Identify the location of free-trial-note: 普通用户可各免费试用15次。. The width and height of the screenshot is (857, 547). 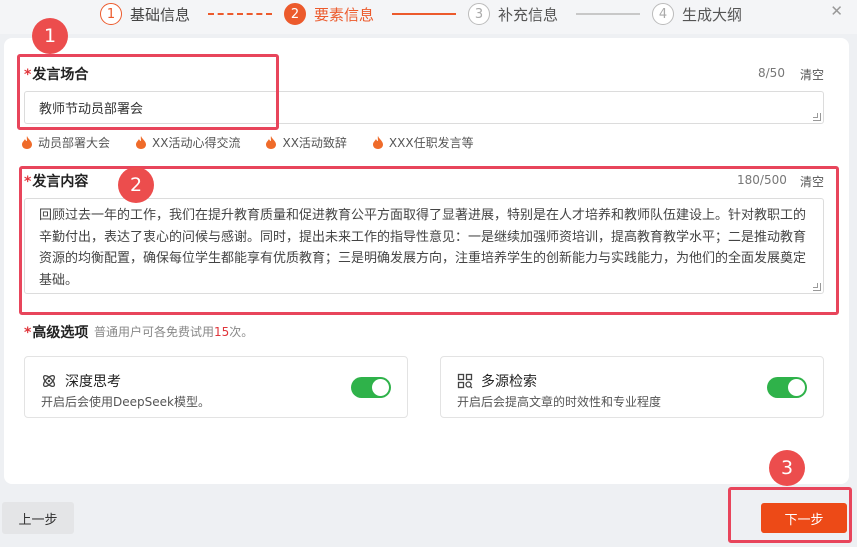
(173, 331).